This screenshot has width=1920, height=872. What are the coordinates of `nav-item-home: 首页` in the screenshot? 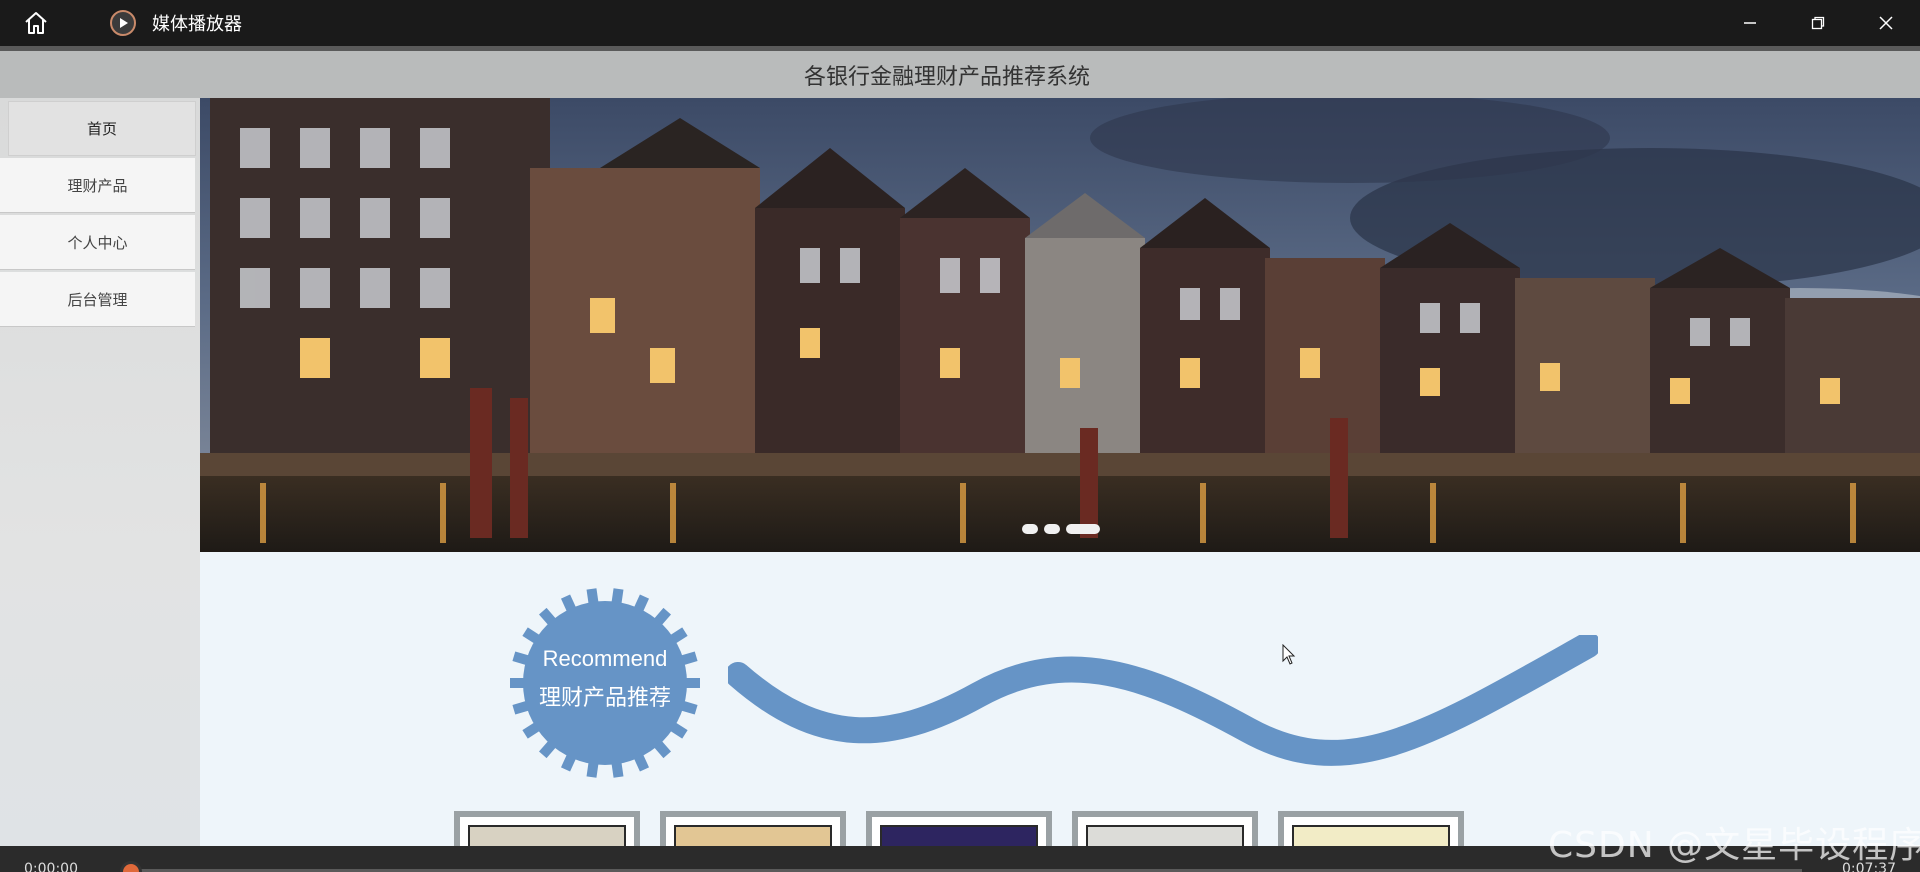 It's located at (102, 128).